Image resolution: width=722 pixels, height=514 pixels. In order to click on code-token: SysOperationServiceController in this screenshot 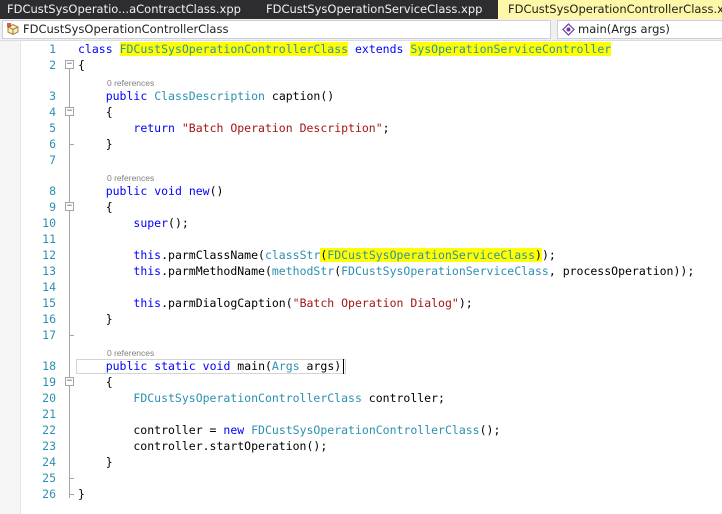, I will do `click(511, 49)`.